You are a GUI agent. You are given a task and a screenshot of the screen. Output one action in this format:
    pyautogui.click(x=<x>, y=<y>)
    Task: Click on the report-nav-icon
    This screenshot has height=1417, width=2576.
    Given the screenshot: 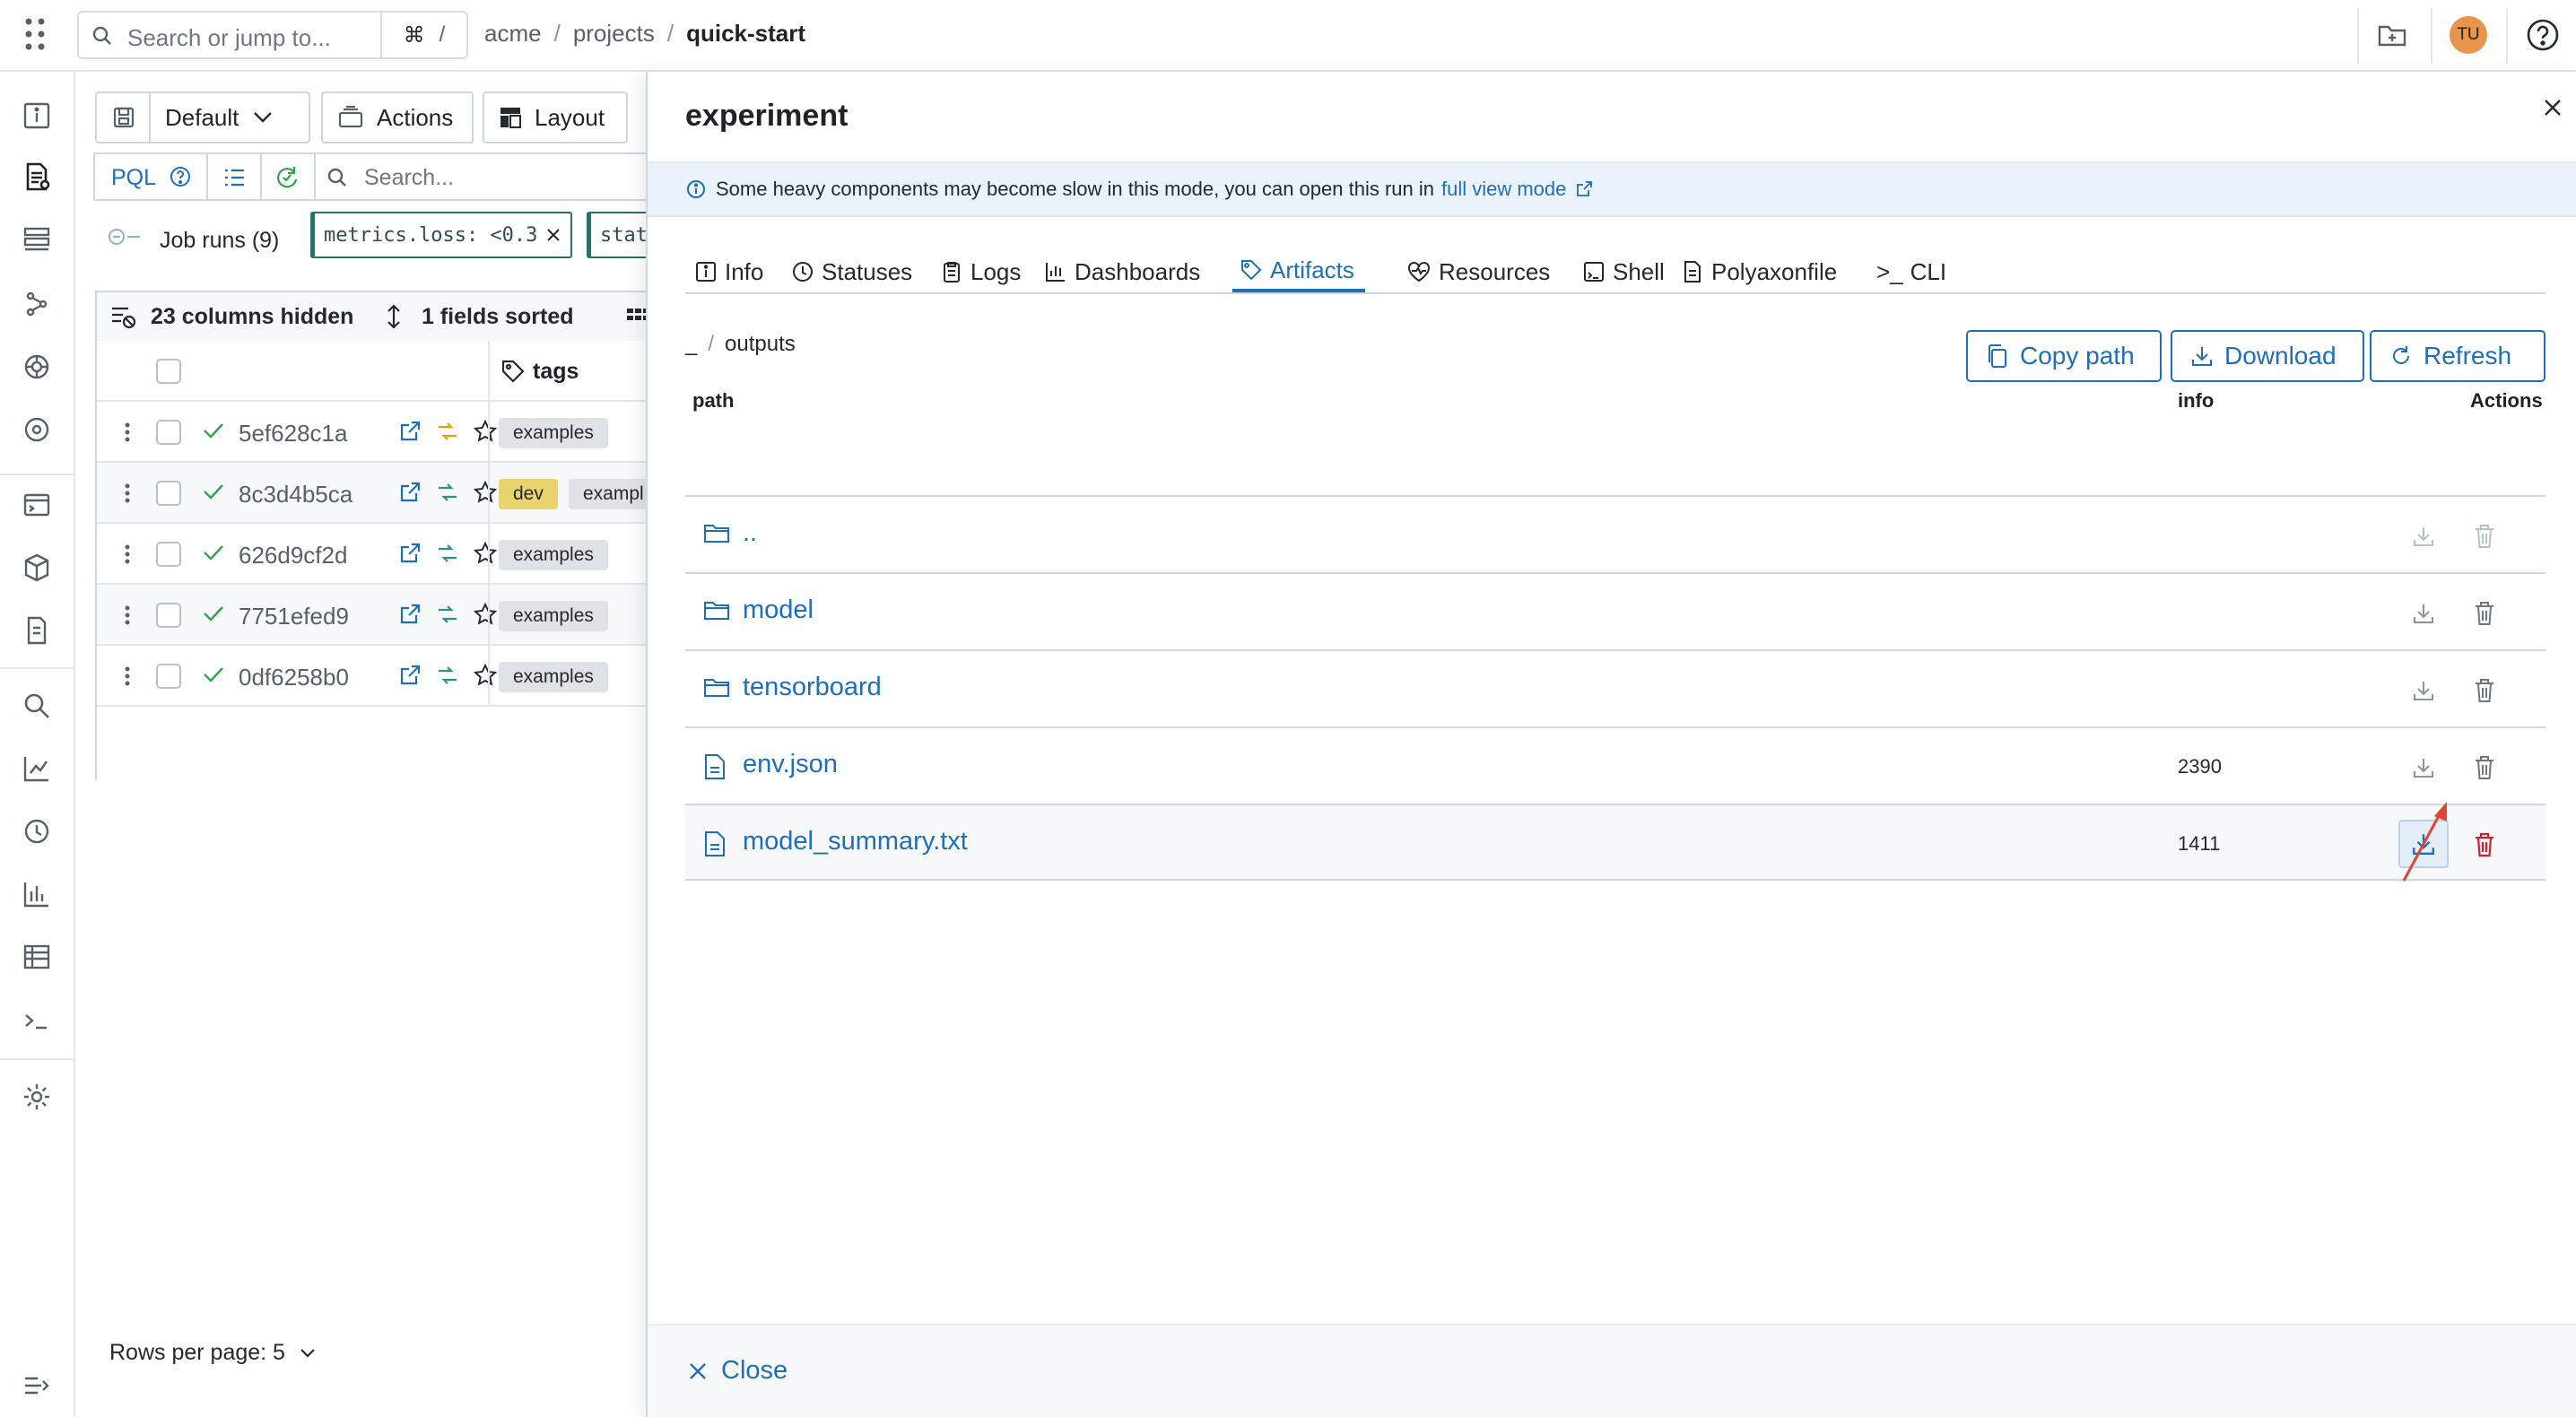 What is the action you would take?
    pyautogui.click(x=37, y=630)
    